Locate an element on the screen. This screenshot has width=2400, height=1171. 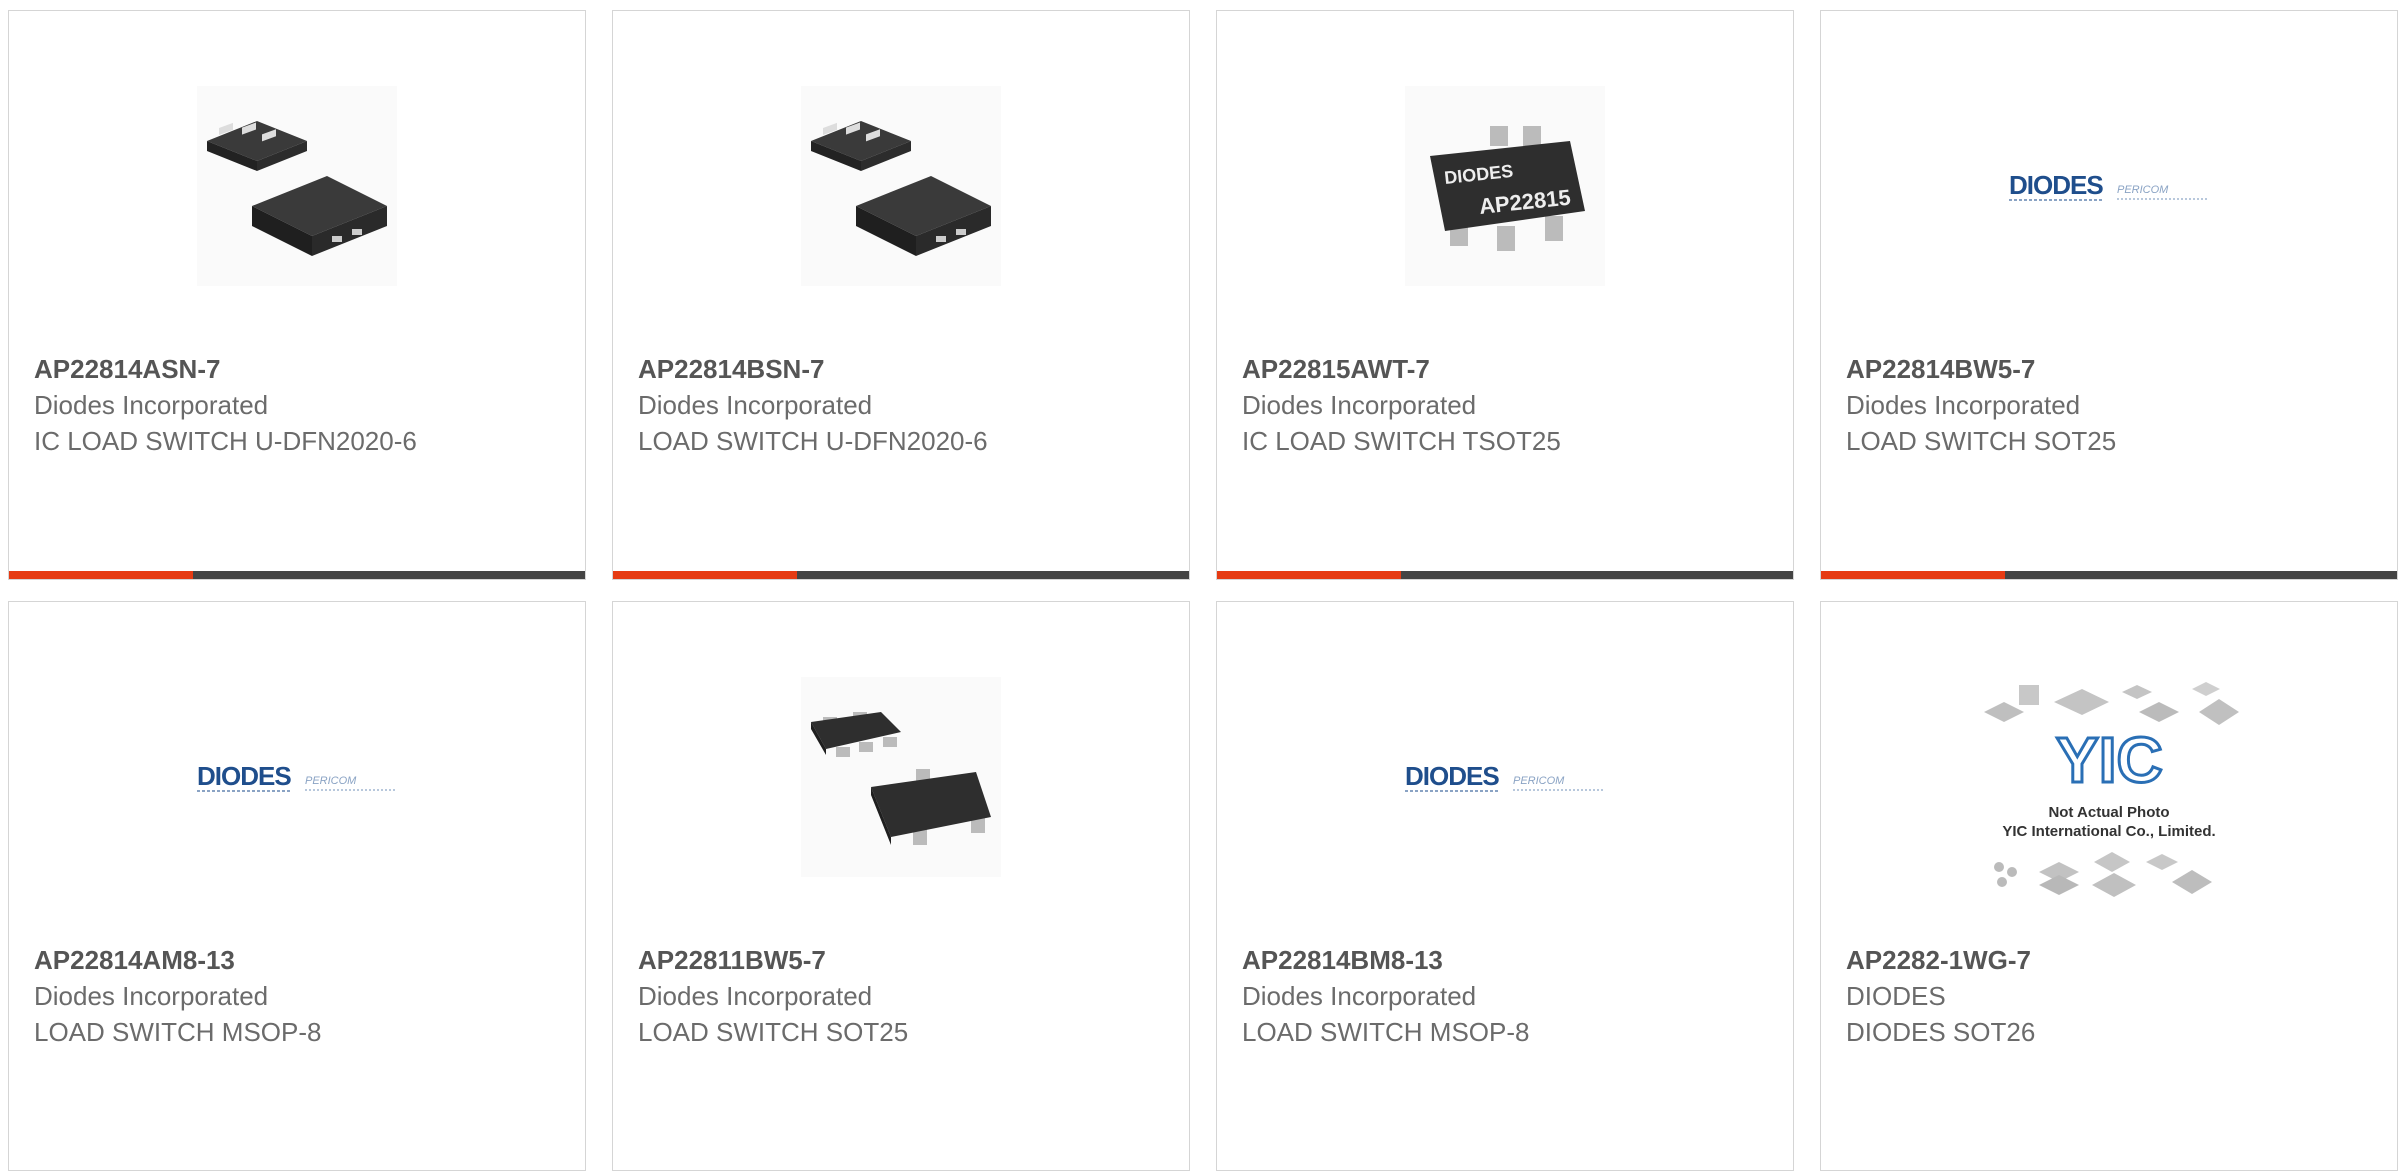
part-number: AP22814ASN-7 is located at coordinates (299, 369).